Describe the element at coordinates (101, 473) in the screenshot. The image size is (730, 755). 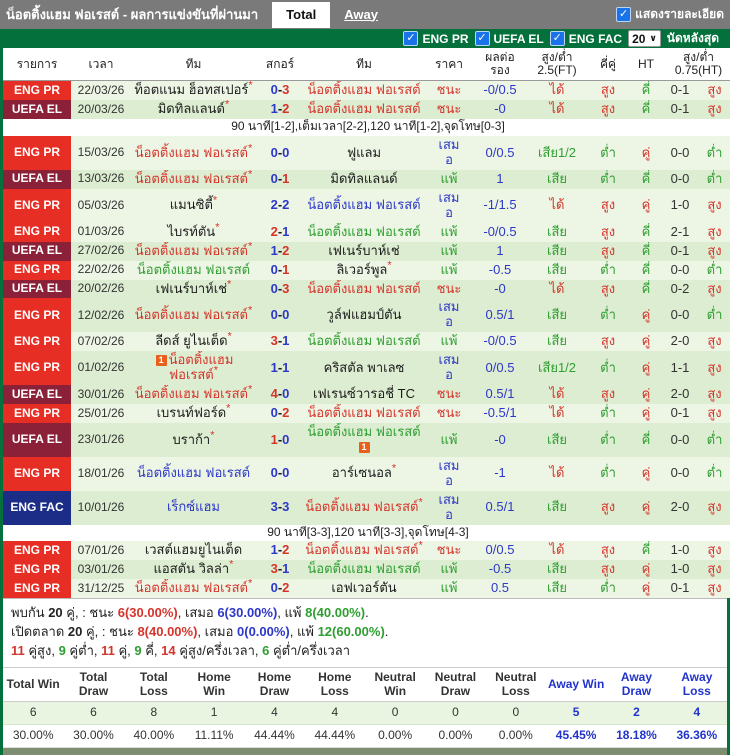
I see `match-date: 18/01/26` at that location.